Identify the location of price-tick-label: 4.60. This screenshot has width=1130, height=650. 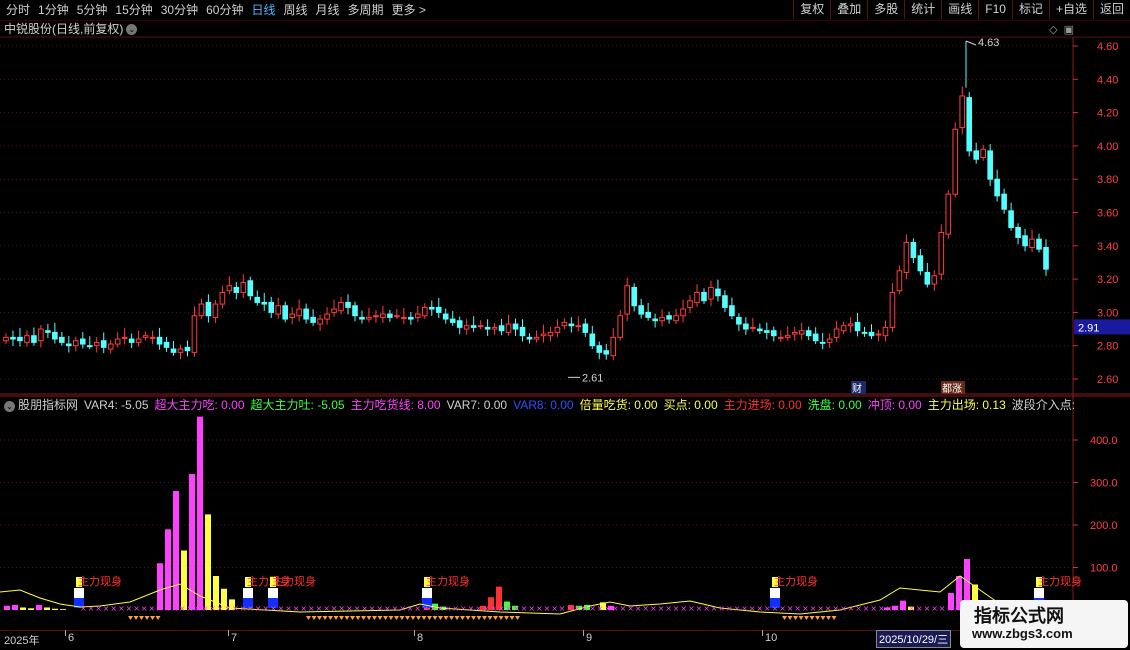
(1107, 47).